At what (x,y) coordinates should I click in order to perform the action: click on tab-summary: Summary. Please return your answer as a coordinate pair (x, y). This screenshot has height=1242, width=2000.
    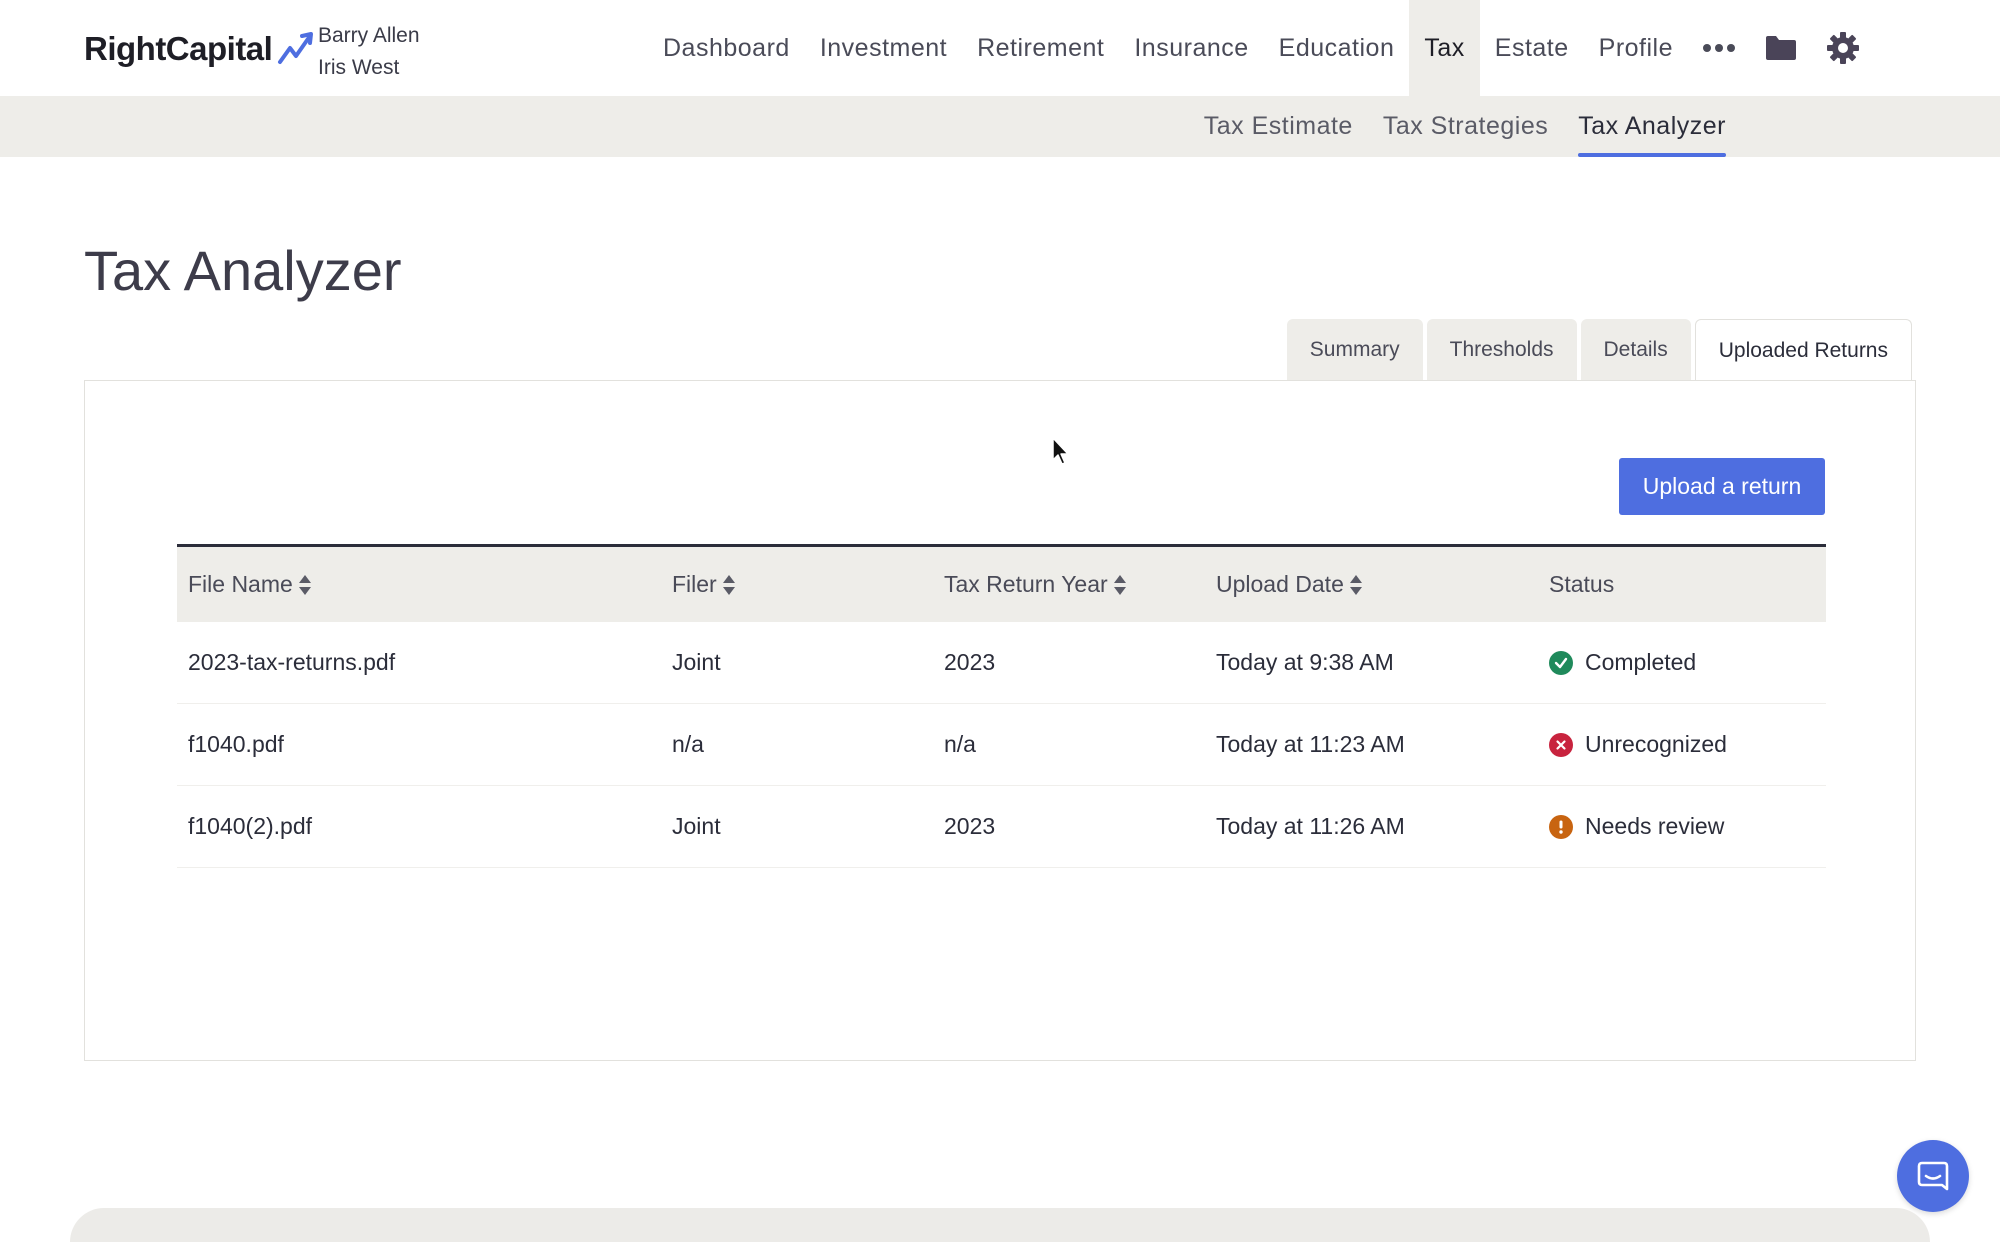
    Looking at the image, I should click on (1354, 350).